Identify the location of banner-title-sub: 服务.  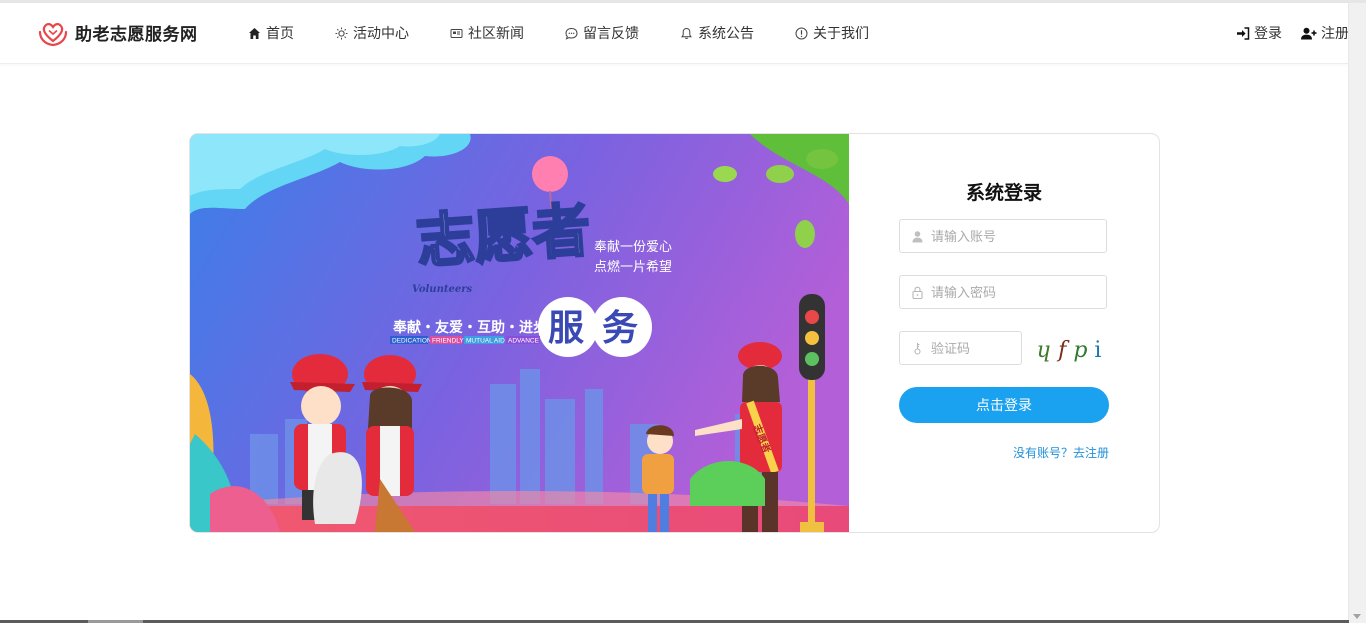
(602, 327).